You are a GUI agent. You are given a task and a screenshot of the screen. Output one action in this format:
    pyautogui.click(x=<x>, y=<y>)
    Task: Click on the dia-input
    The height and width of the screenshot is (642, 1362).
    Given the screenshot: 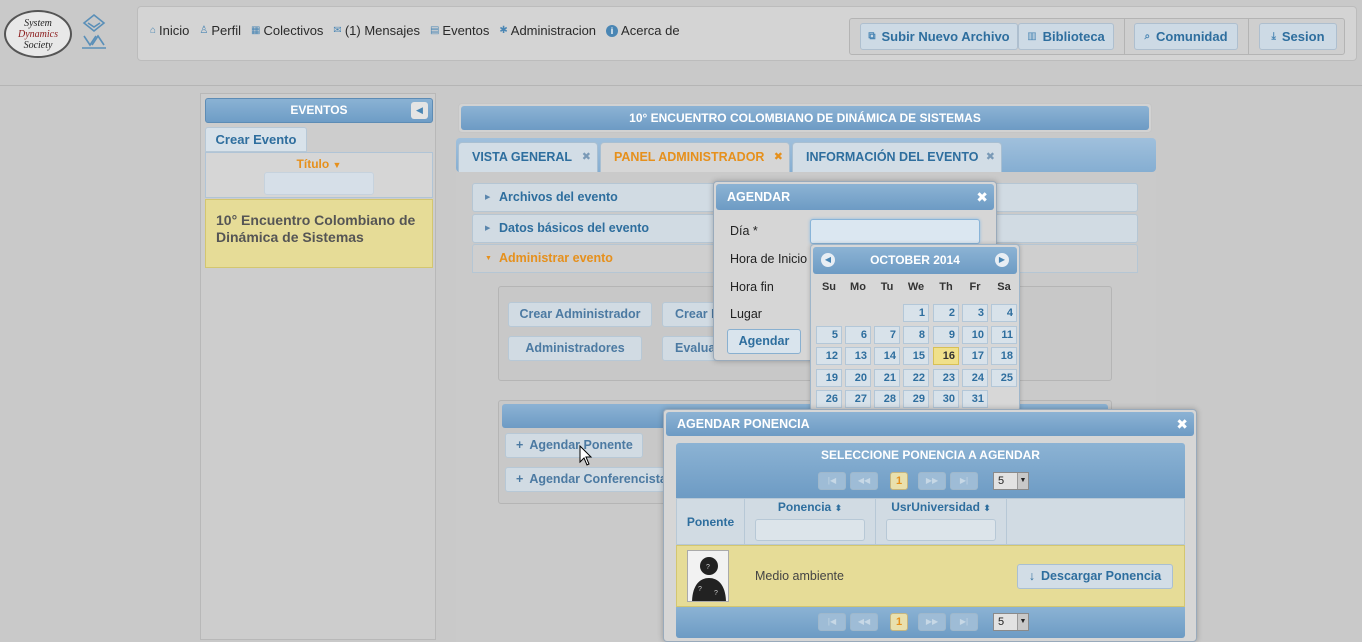 What is the action you would take?
    pyautogui.click(x=895, y=231)
    